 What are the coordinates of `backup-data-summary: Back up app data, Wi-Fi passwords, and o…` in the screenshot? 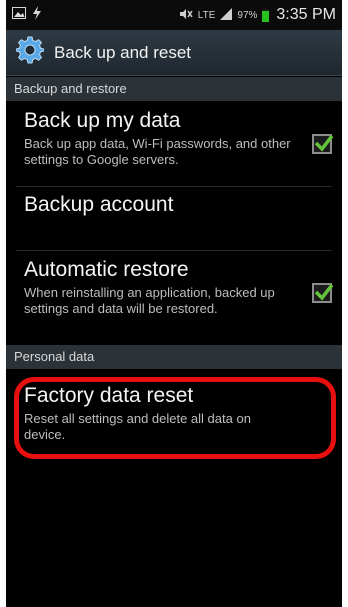 It's located at (157, 151).